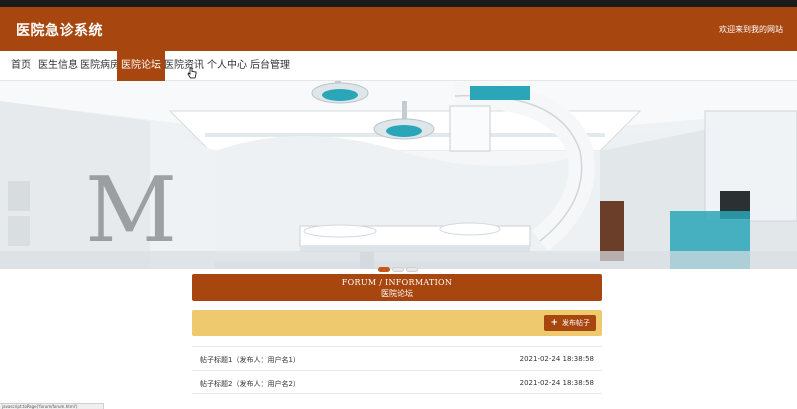 The image size is (797, 409). Describe the element at coordinates (397, 382) in the screenshot. I see `list-item: 帖子标题2（发布人：用户名2） 2021-02-24 18:38:58` at that location.